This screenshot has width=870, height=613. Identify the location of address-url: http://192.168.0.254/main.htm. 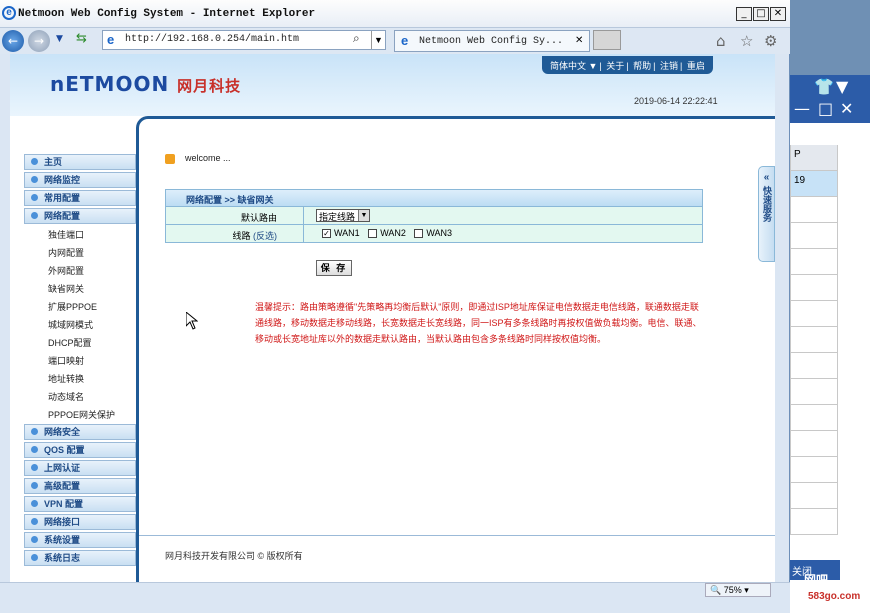
(212, 39).